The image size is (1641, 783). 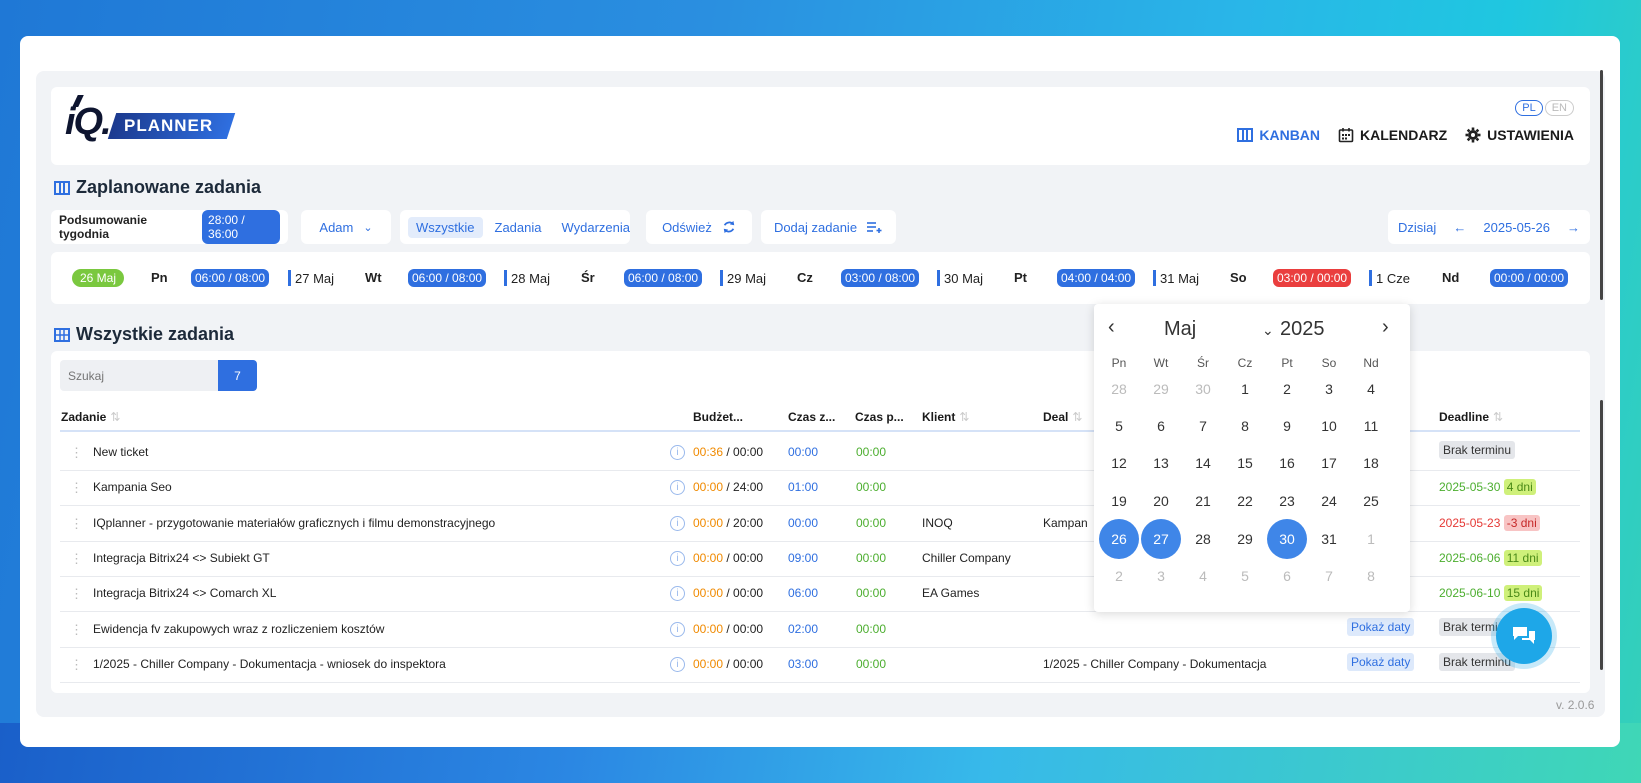 What do you see at coordinates (1329, 539) in the screenshot?
I see `calendar-day: 31` at bounding box center [1329, 539].